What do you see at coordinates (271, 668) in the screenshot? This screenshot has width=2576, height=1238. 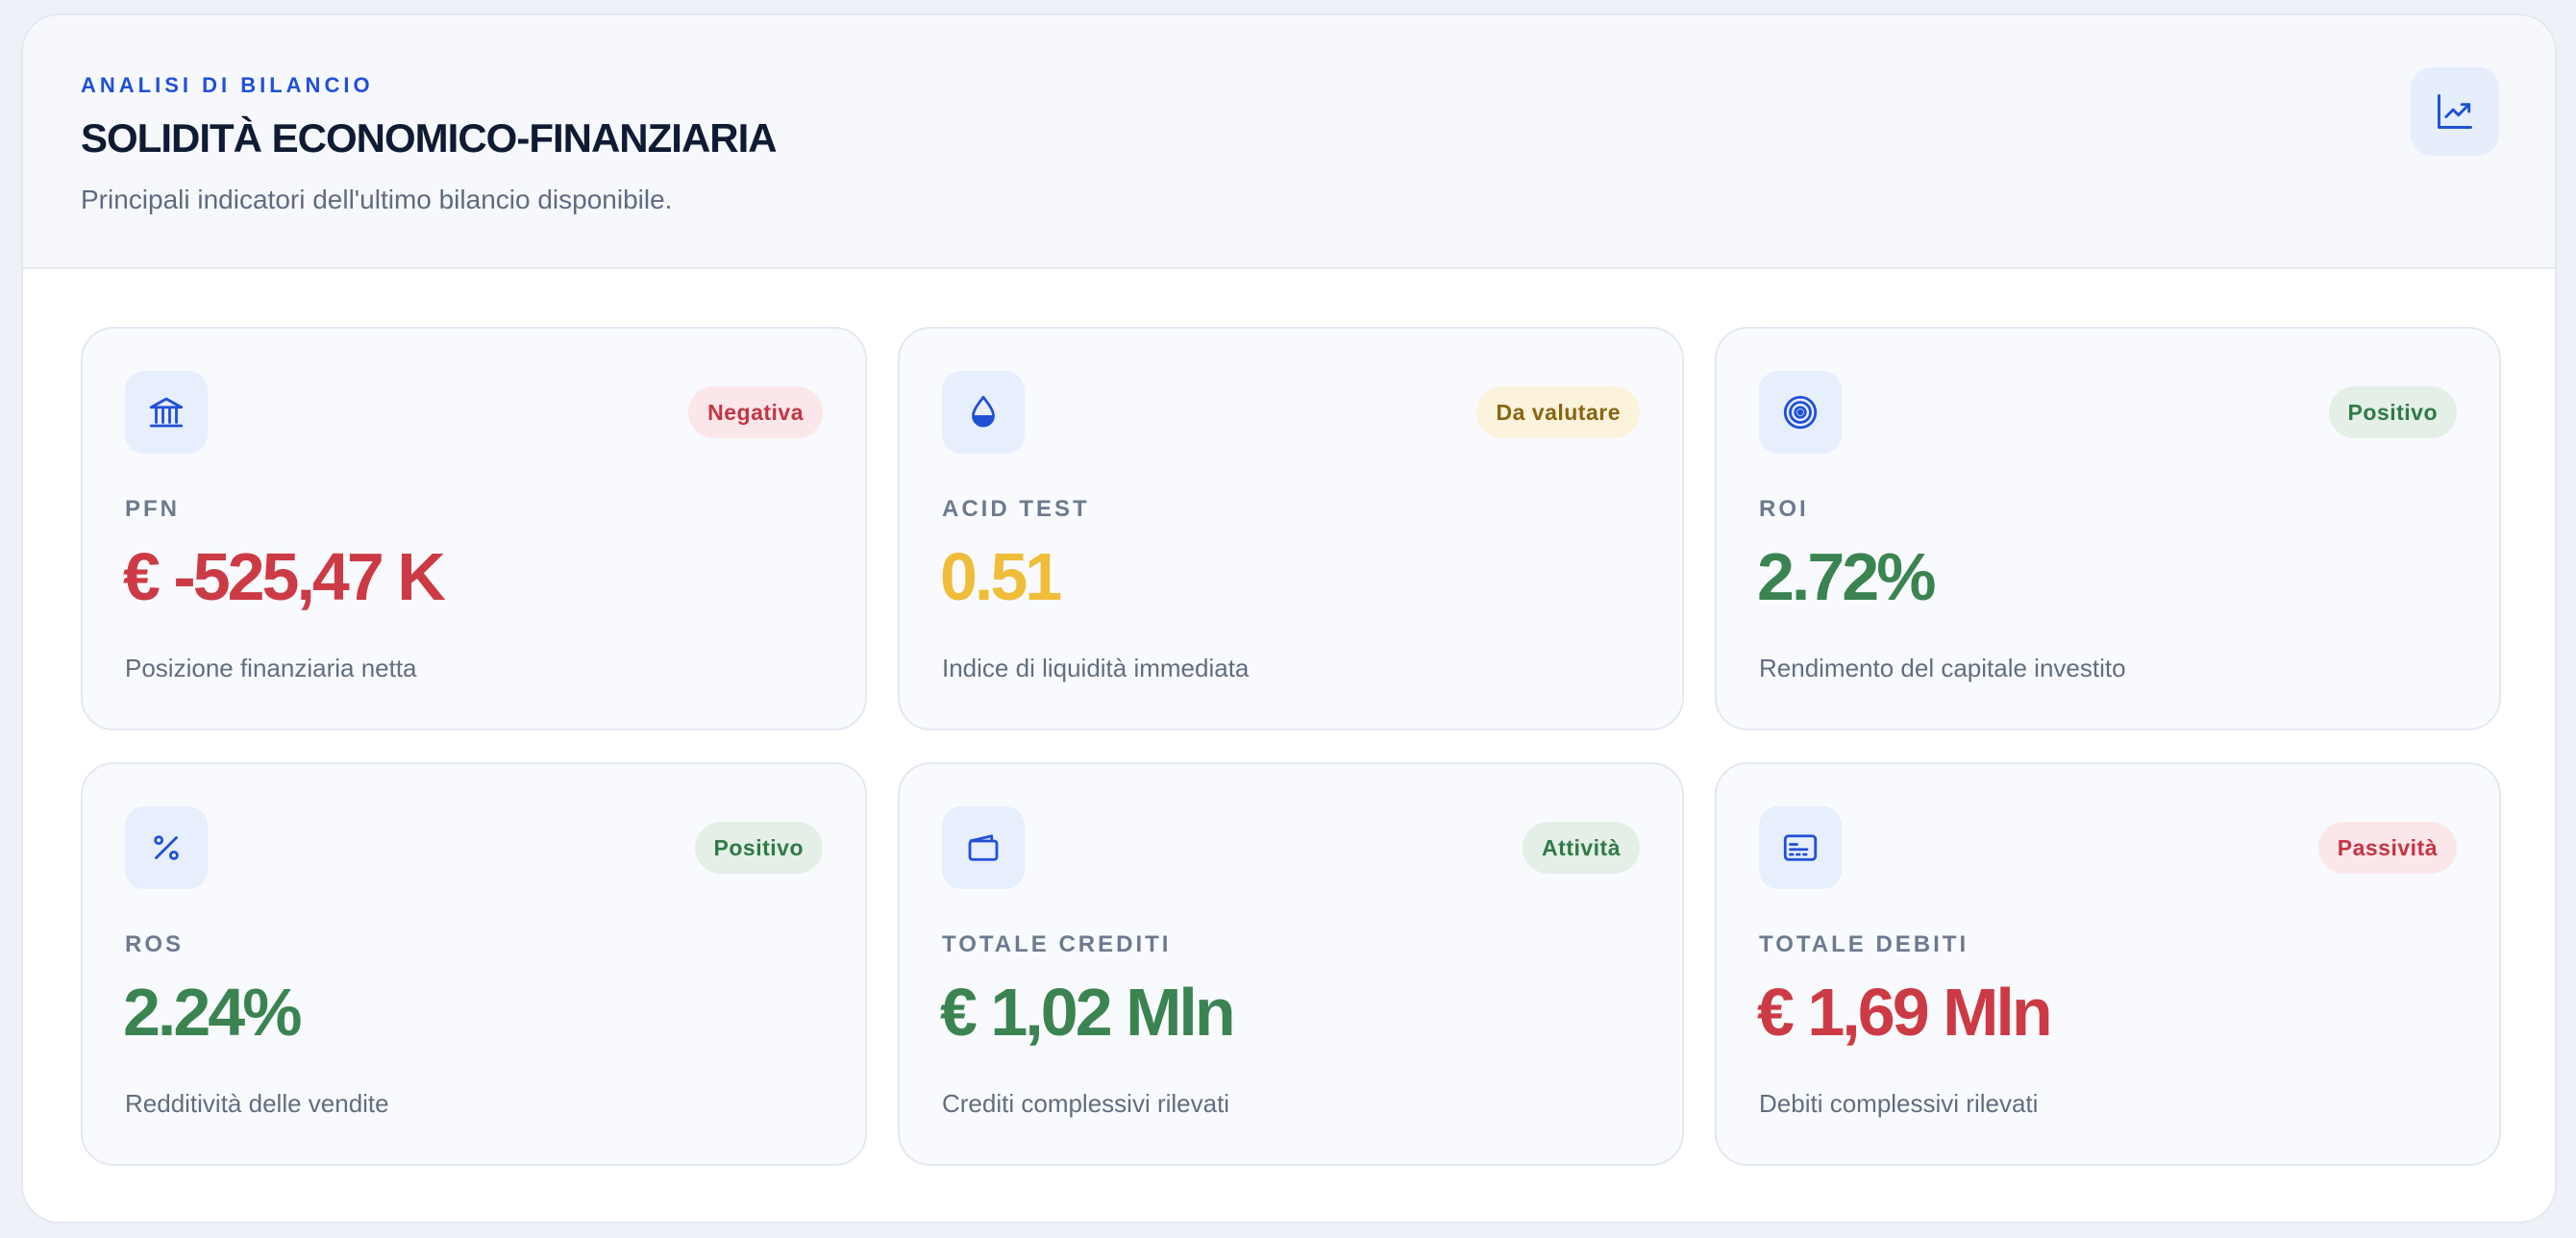 I see `kpi-description: Posizione finanziaria netta` at bounding box center [271, 668].